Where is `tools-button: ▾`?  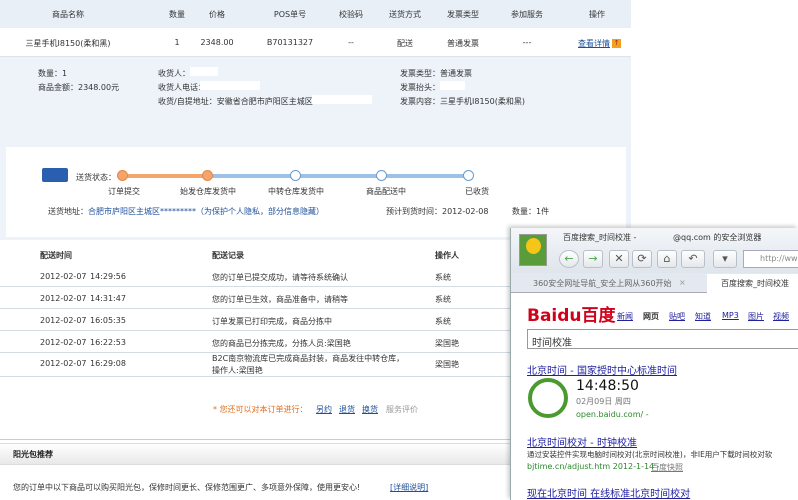
tools-button: ▾ is located at coordinates (725, 259).